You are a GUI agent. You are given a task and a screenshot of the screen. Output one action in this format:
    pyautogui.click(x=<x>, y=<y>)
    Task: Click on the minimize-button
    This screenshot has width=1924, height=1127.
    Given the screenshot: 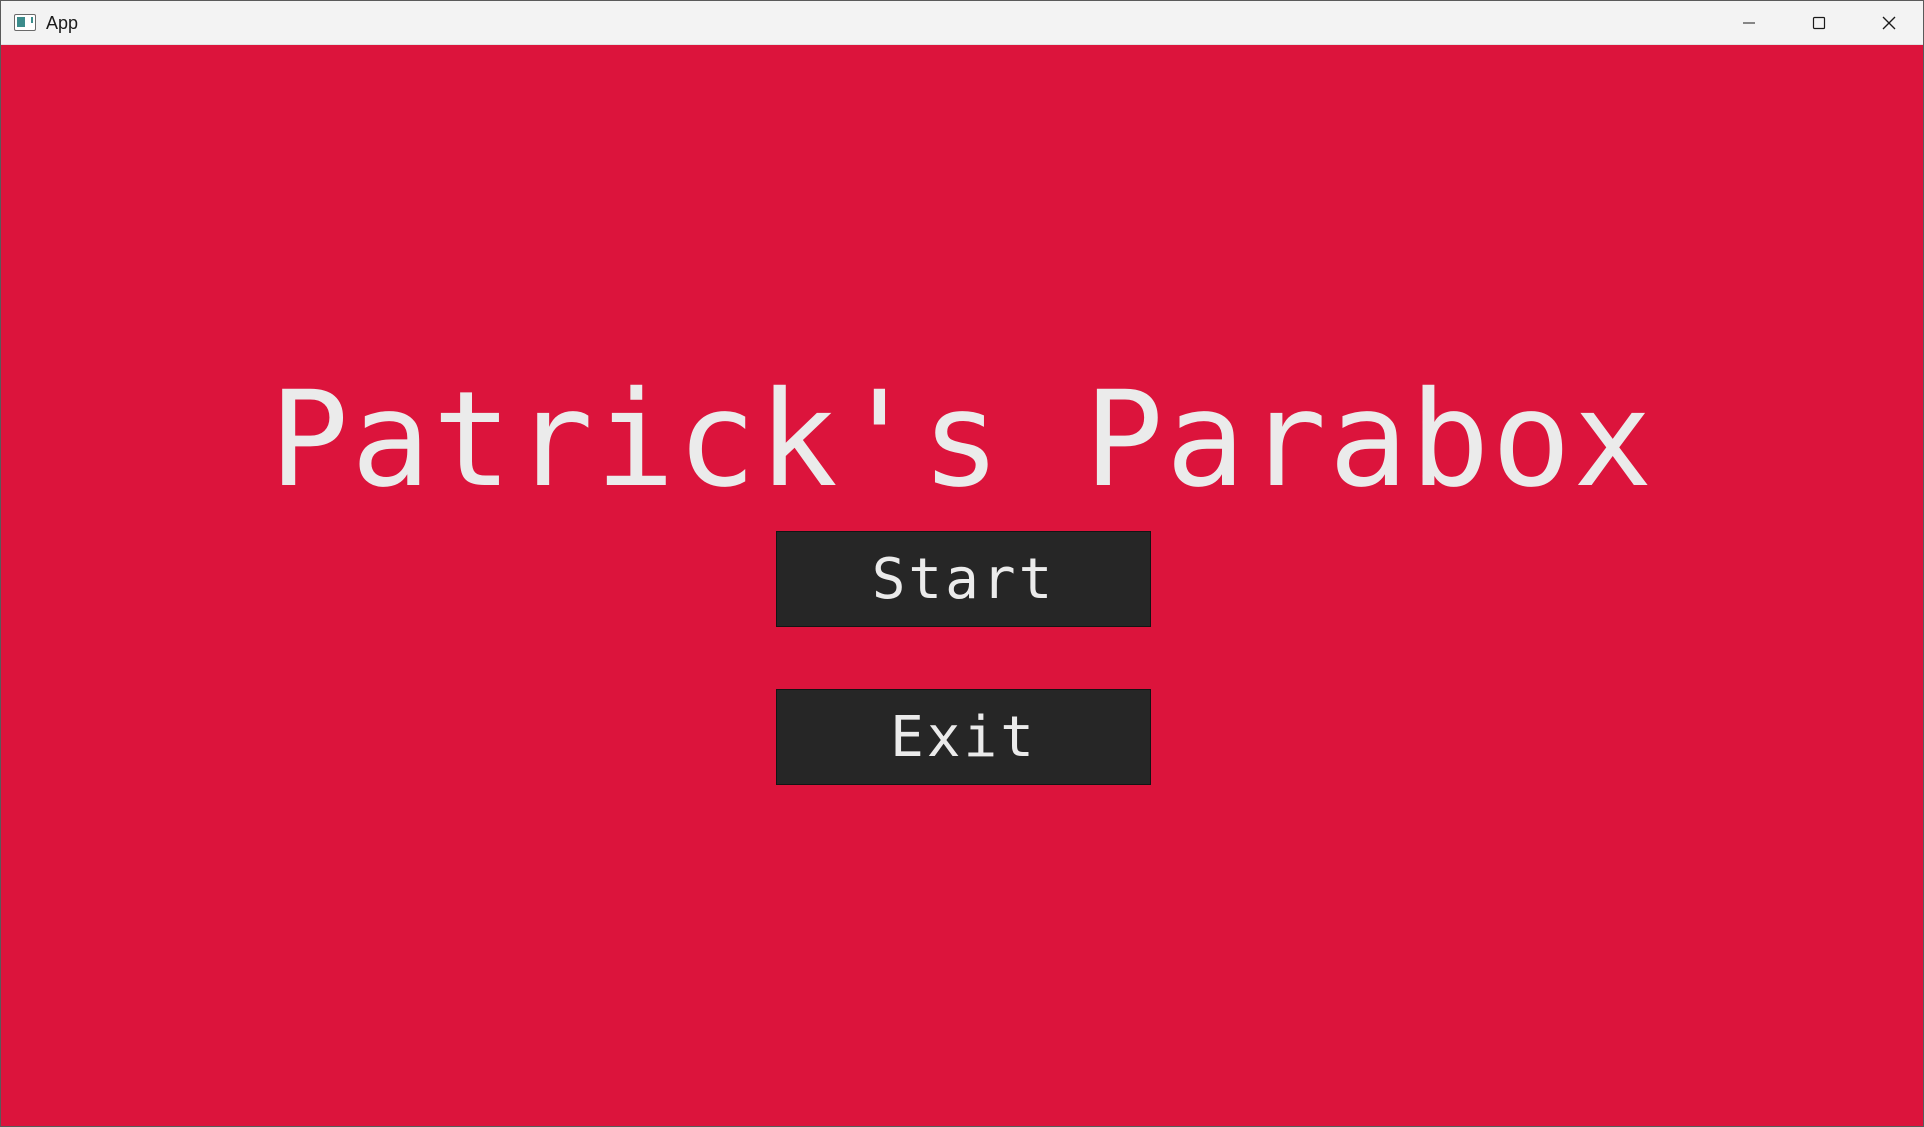 What is the action you would take?
    pyautogui.click(x=1749, y=23)
    